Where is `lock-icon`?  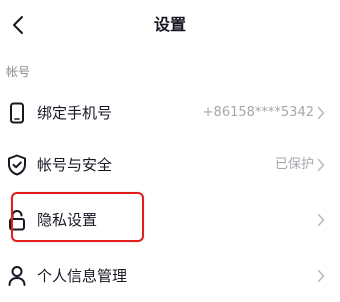
lock-icon is located at coordinates (17, 220).